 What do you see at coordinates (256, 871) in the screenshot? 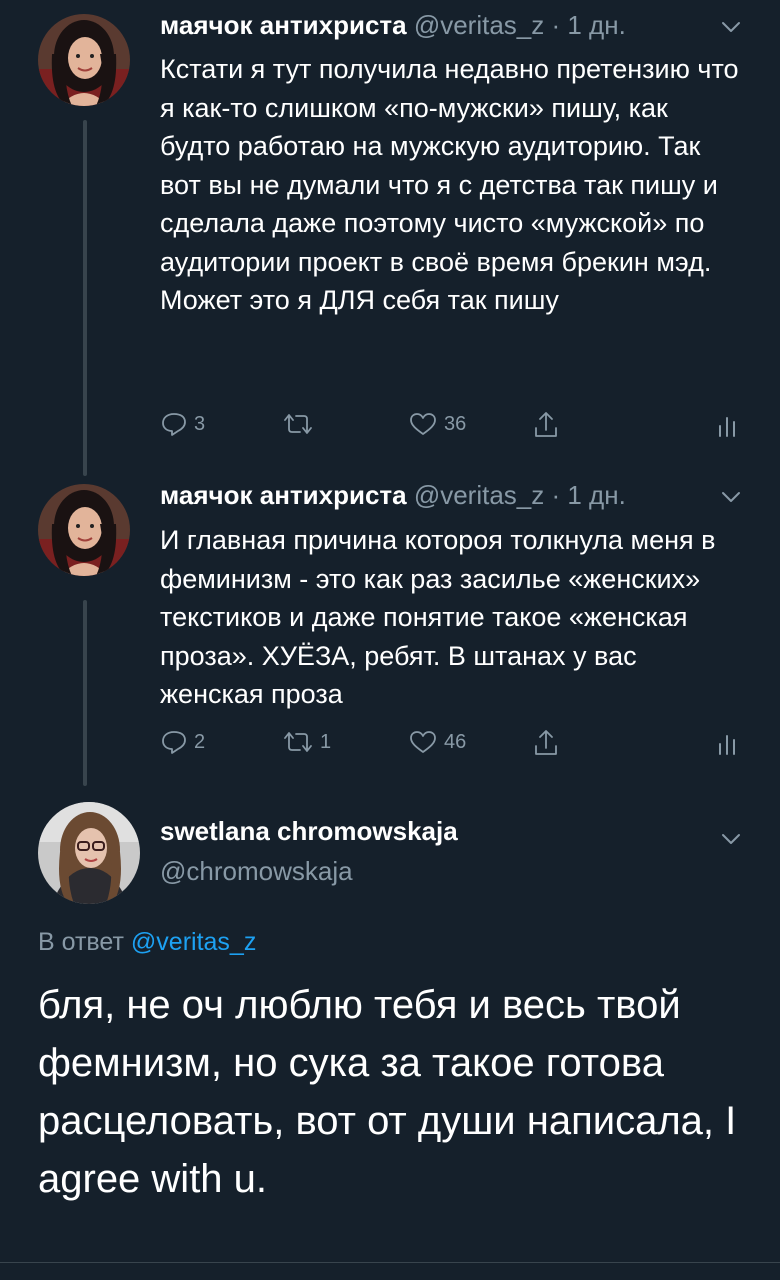
I see `author-handle: @chromowskaja` at bounding box center [256, 871].